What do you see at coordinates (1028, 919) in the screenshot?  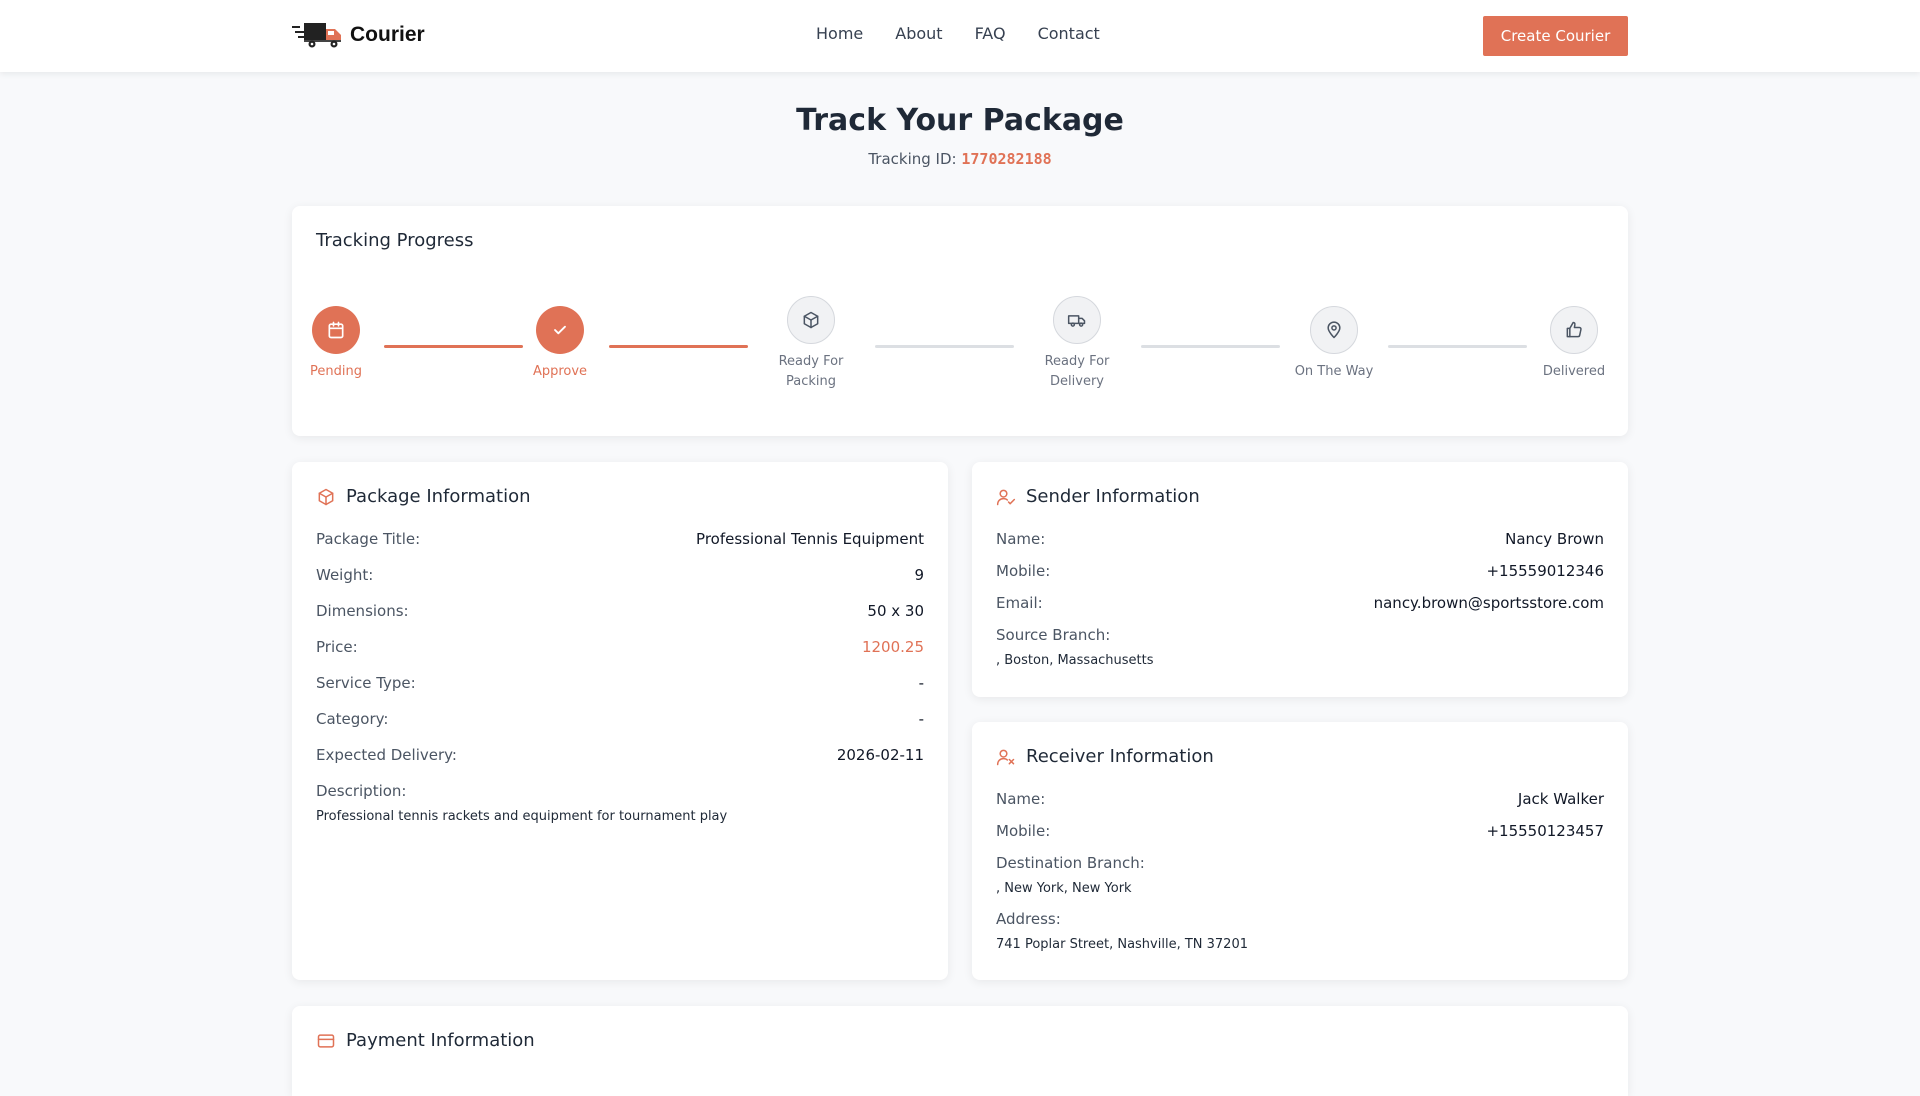 I see `address-label: Address:` at bounding box center [1028, 919].